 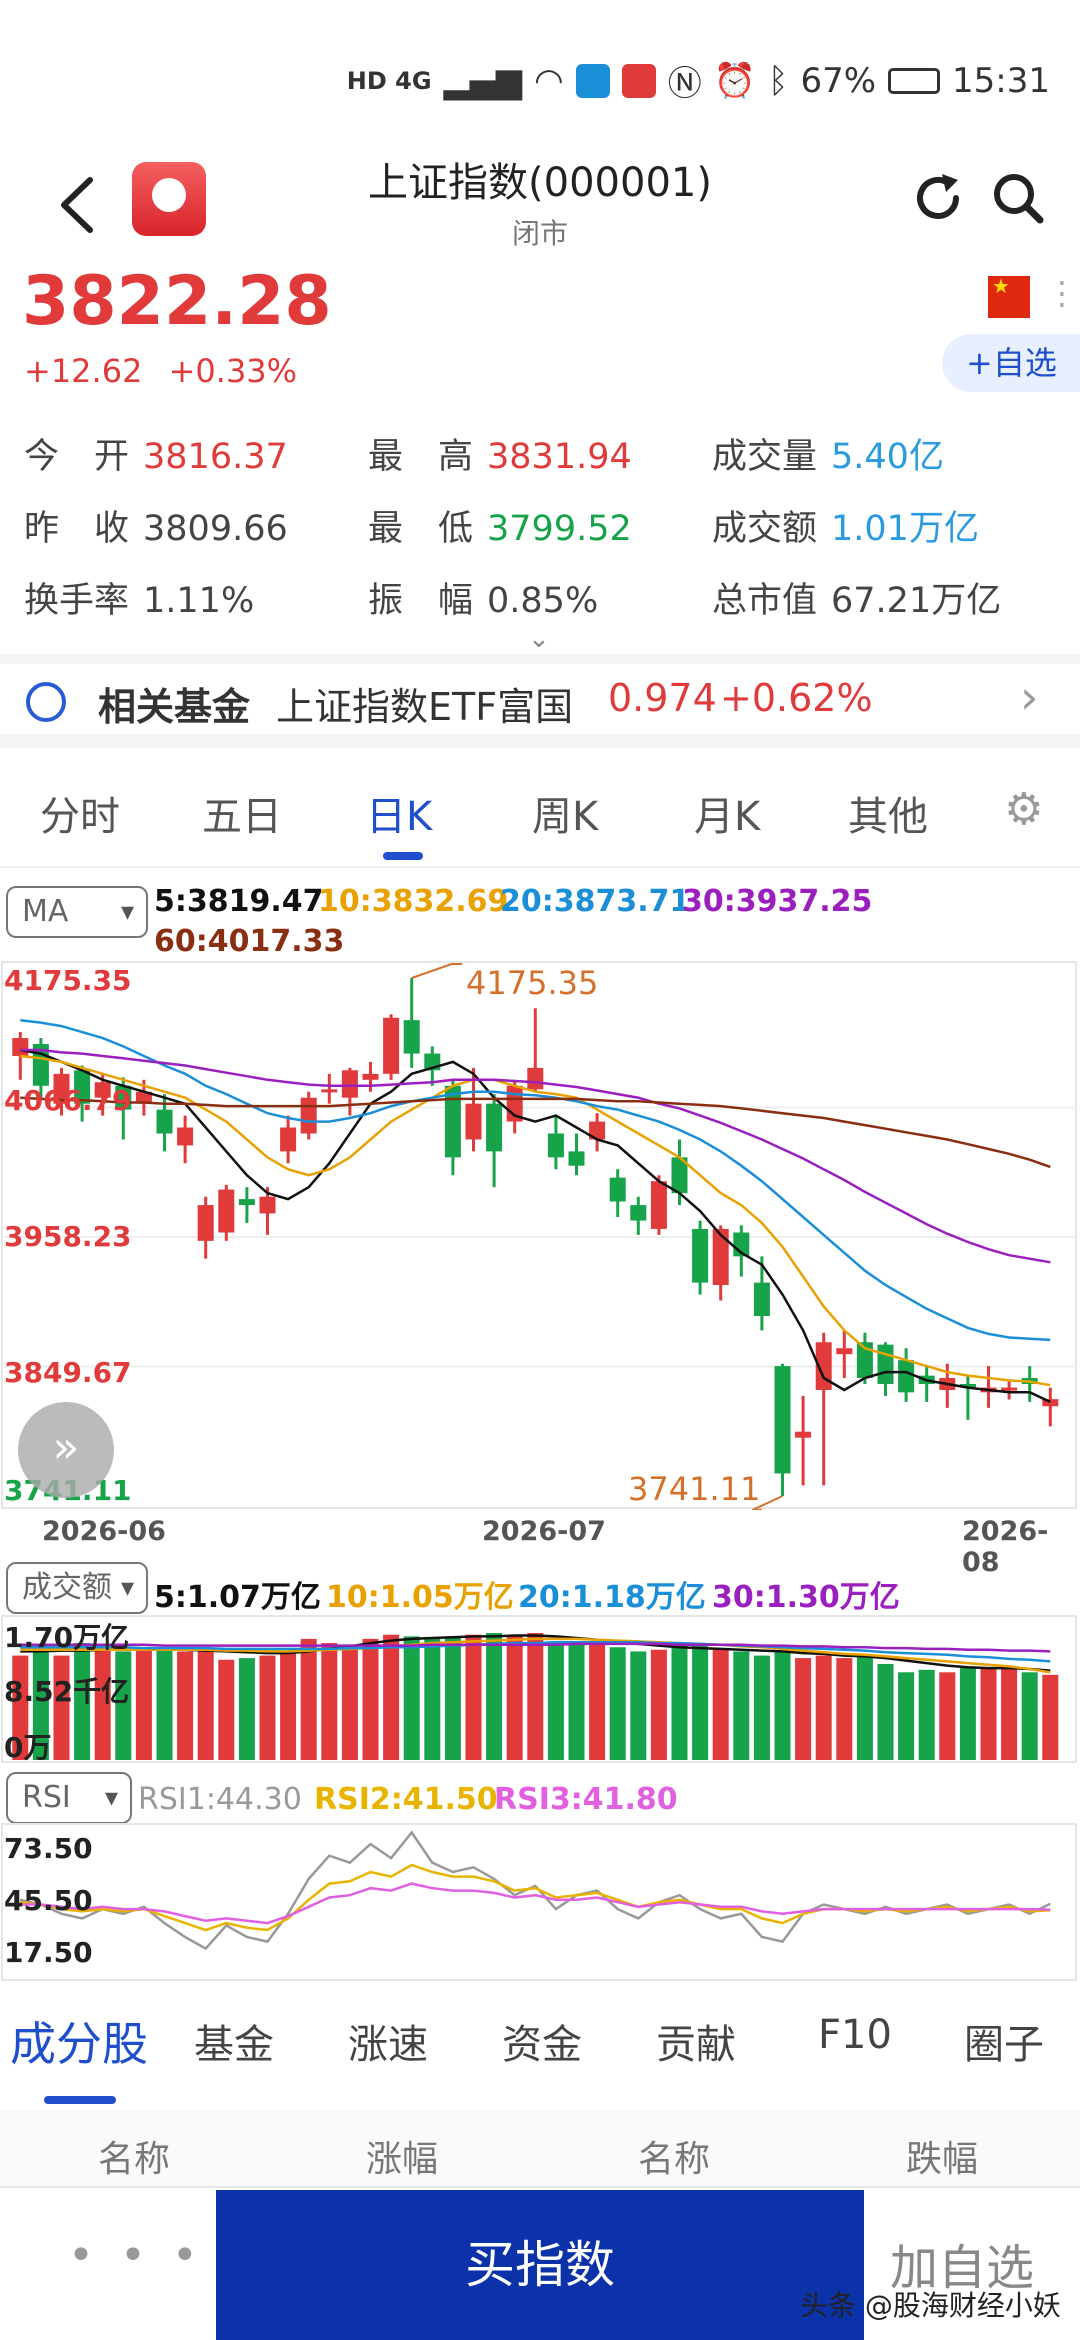 I want to click on stat-prev-close: 昨 收 3809.66, so click(x=156, y=529).